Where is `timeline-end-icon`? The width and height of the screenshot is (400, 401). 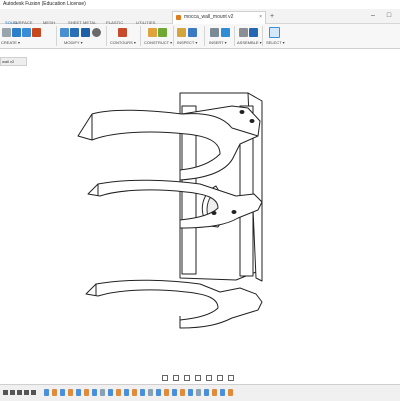 timeline-end-icon is located at coordinates (33, 392).